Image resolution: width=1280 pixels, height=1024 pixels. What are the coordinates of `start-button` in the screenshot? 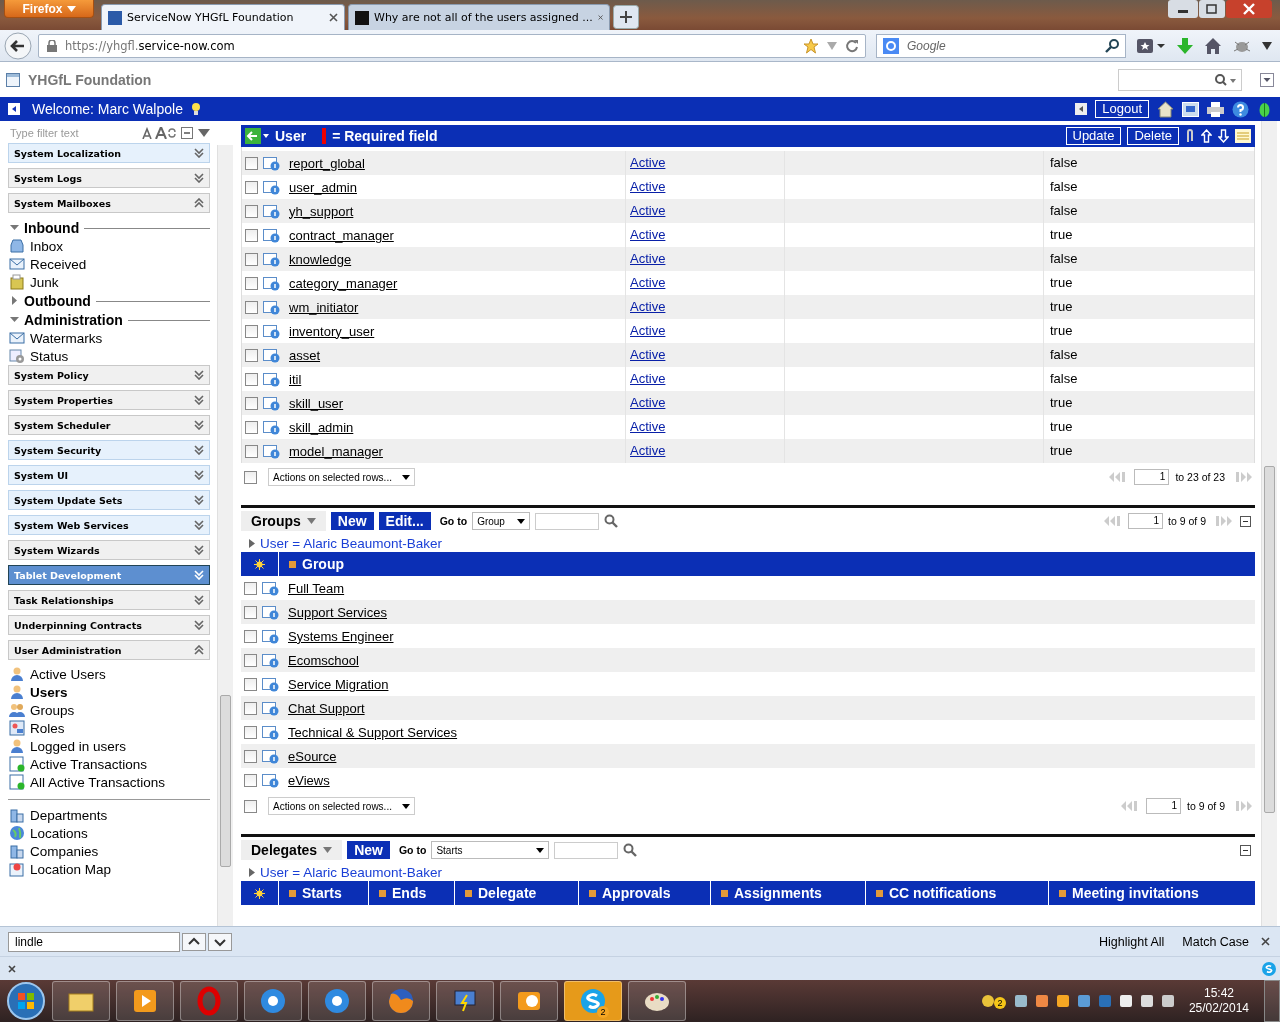 It's located at (26, 1001).